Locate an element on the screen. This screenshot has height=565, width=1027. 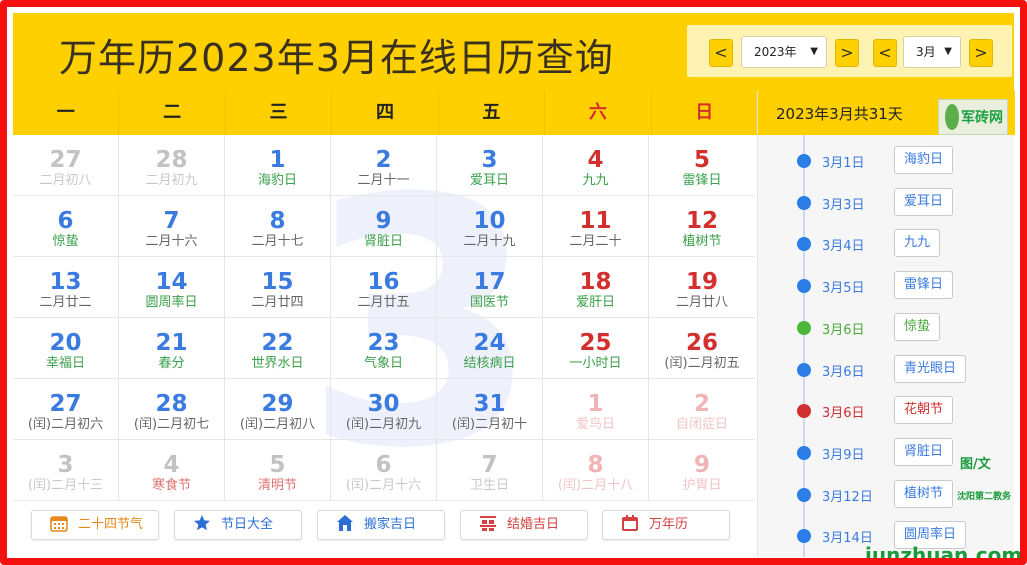
shortcut-button: 万年历 is located at coordinates (666, 525).